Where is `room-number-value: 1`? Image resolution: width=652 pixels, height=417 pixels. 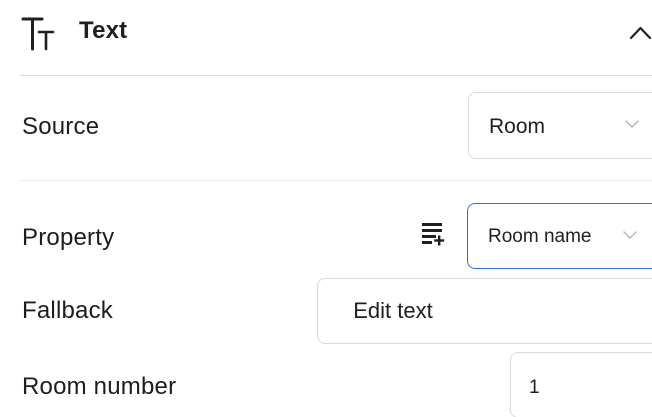 room-number-value: 1 is located at coordinates (534, 387).